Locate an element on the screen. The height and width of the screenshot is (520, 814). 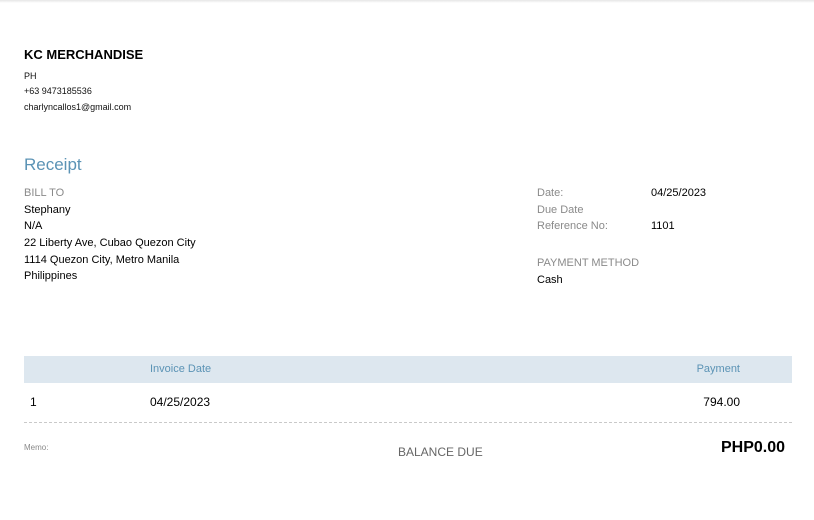
payment-method-value: Cash is located at coordinates (550, 280).